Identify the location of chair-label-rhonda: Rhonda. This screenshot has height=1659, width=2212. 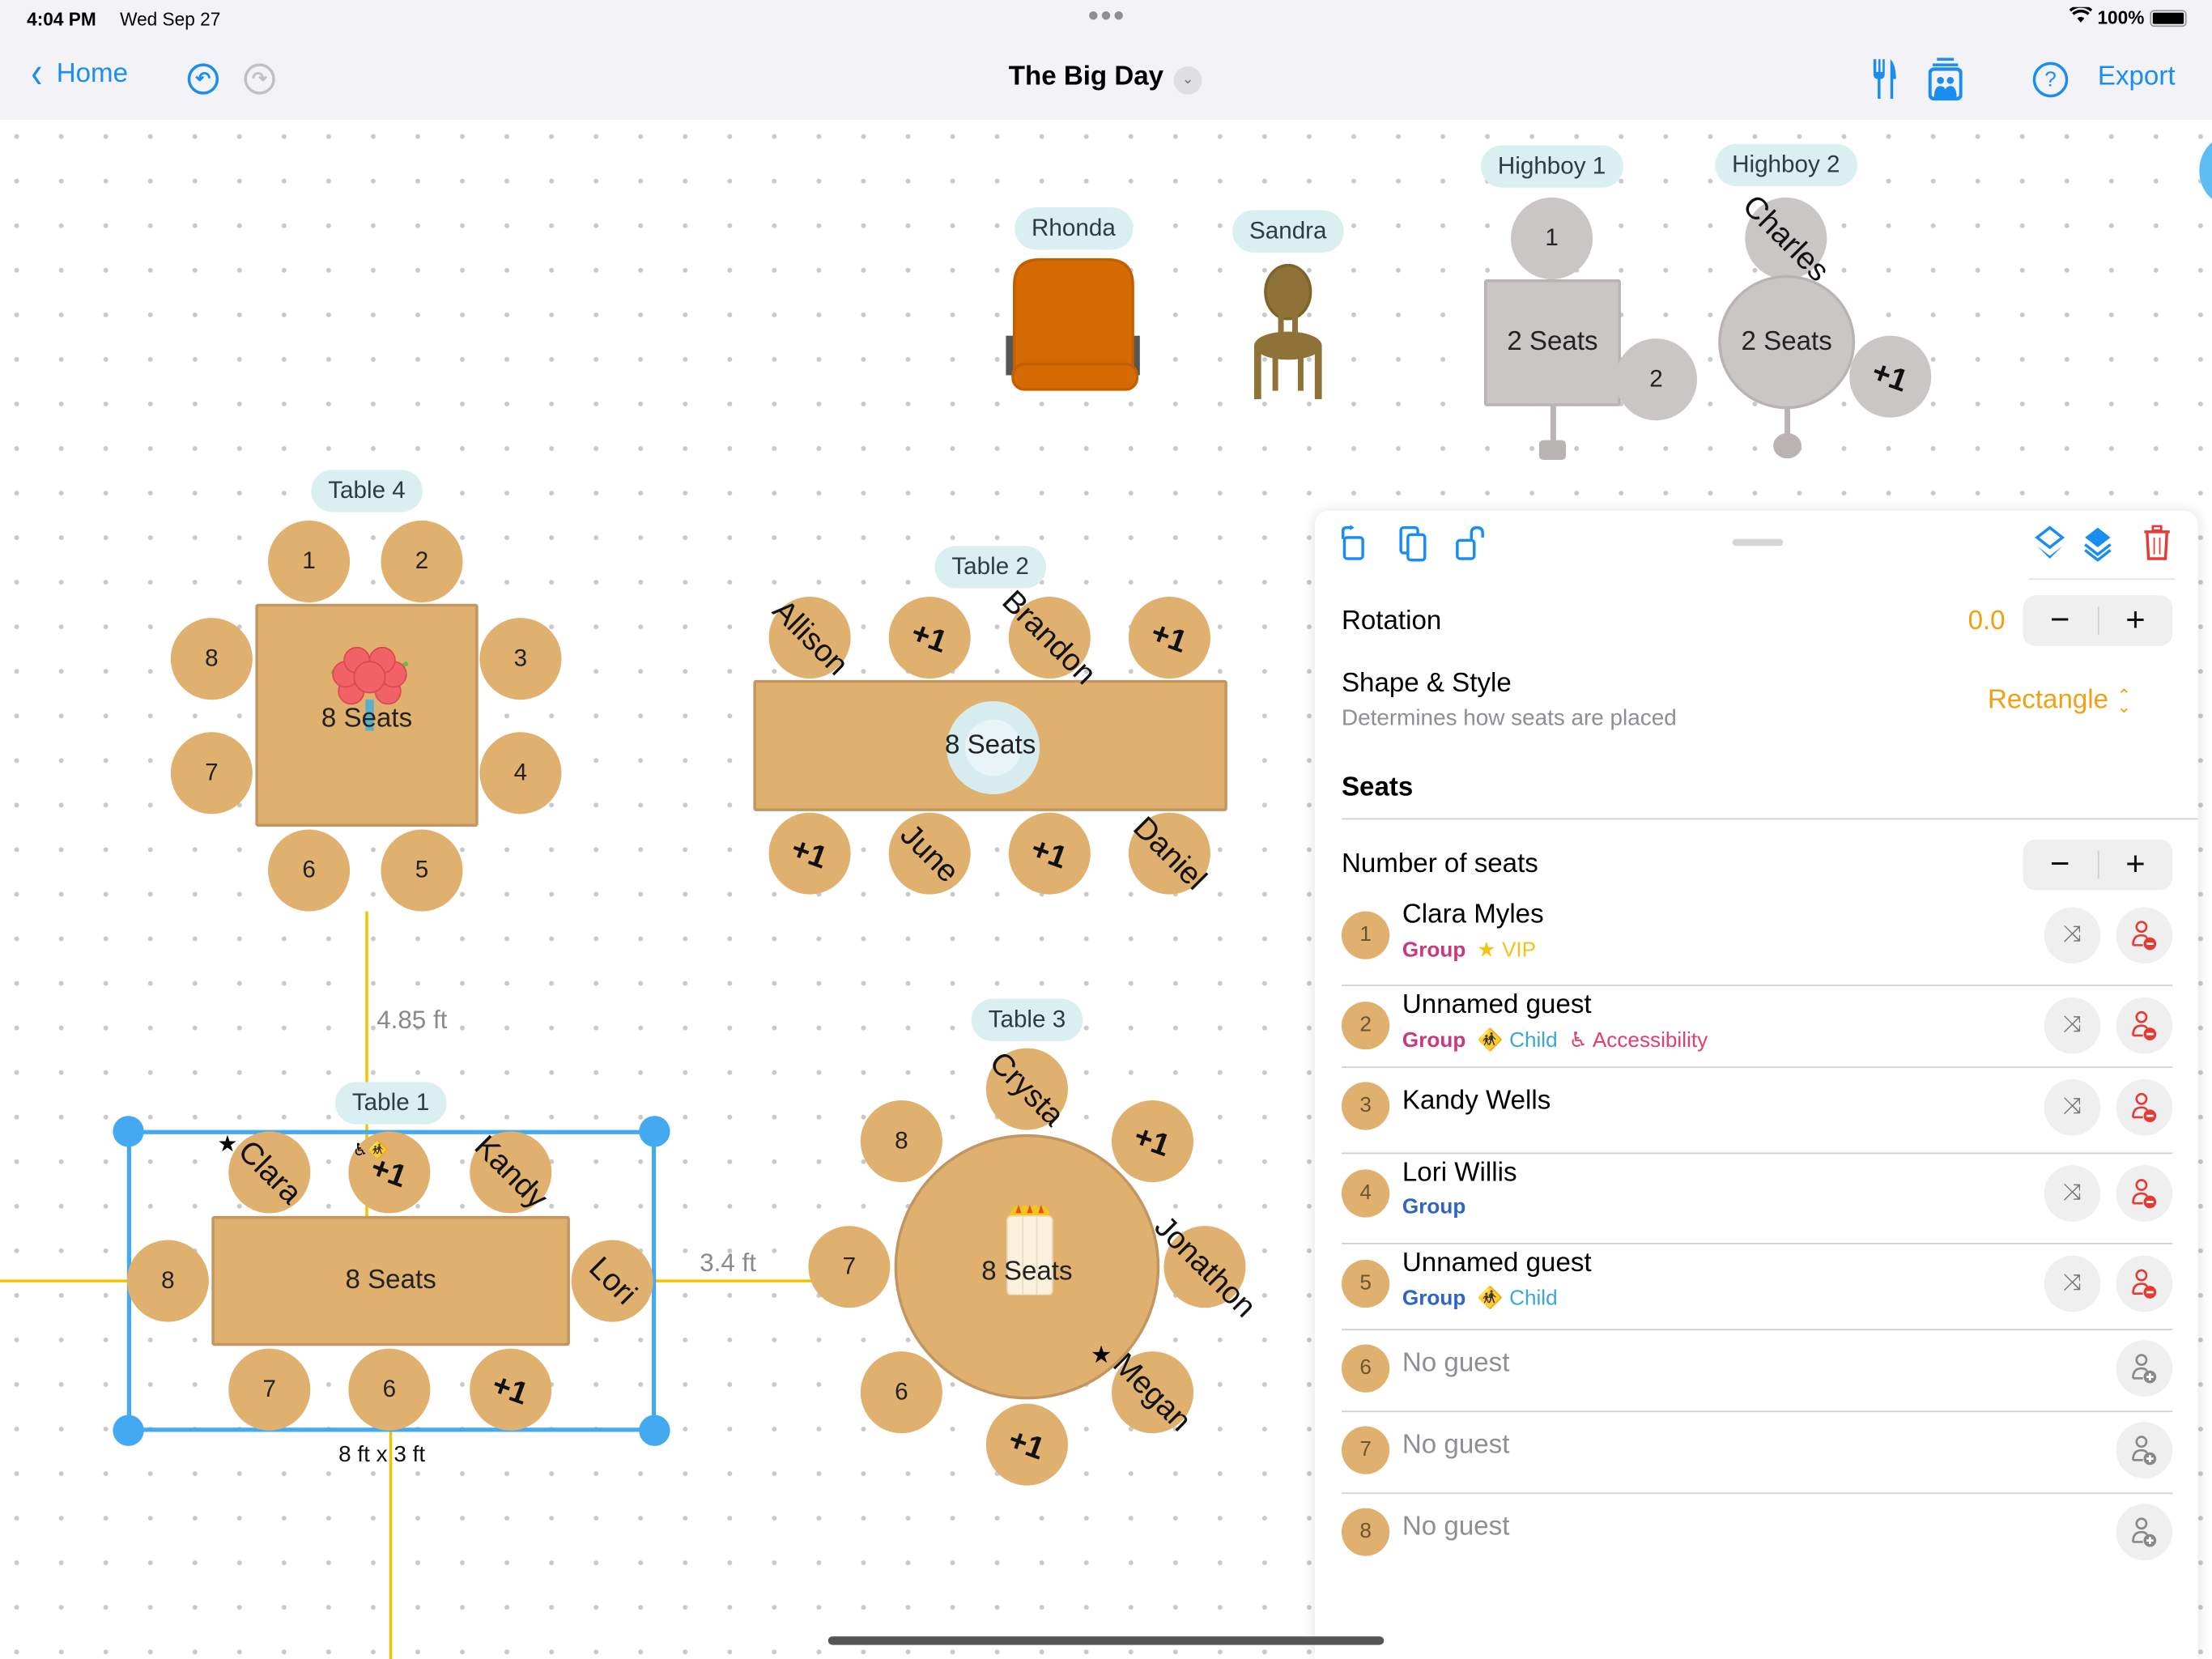
(1074, 229).